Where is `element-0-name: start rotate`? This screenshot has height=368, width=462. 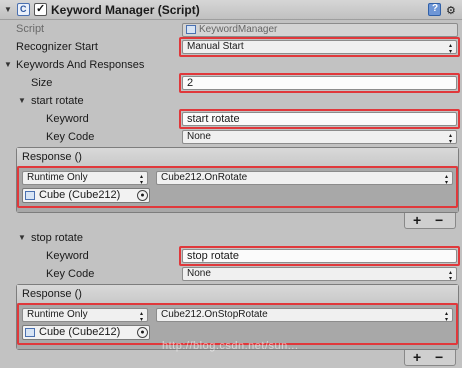
element-0-name: start rotate is located at coordinates (57, 101).